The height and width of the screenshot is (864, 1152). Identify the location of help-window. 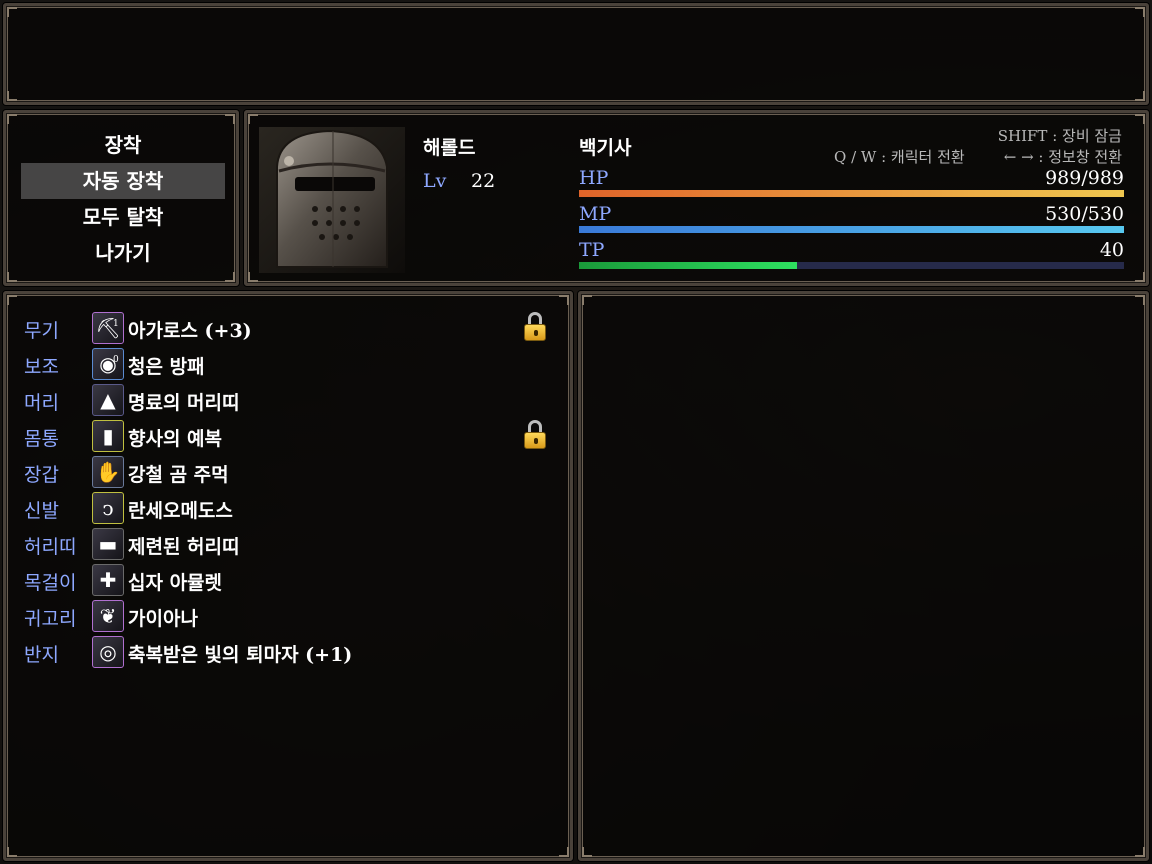
(576, 54).